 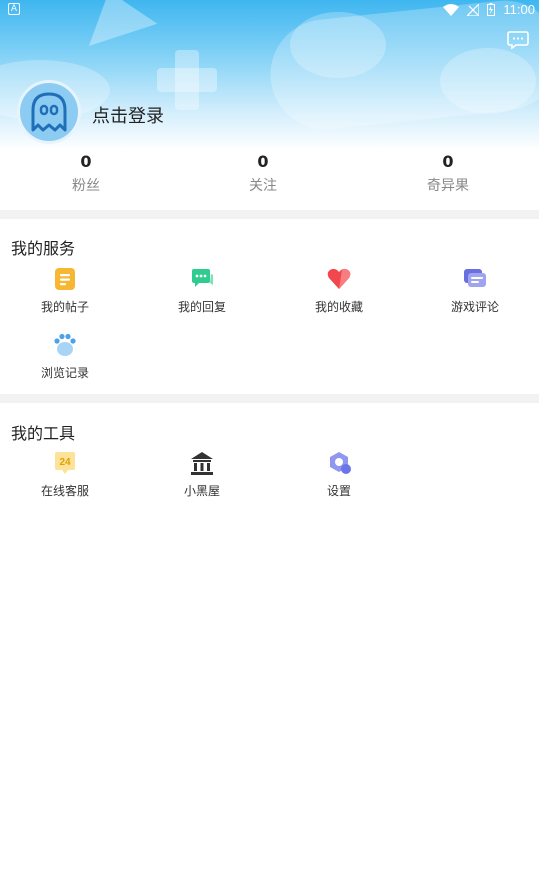 I want to click on tools-title: 我的工具, so click(x=43, y=433).